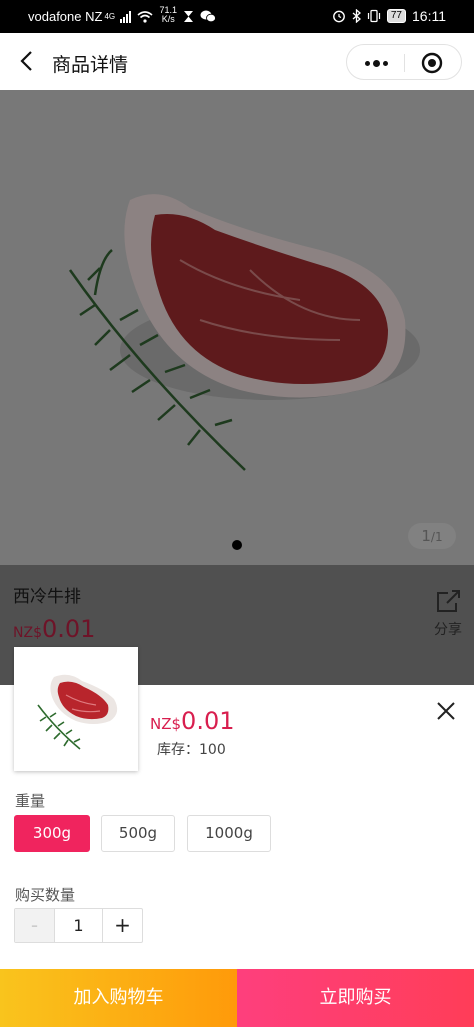 The height and width of the screenshot is (1027, 474). Describe the element at coordinates (30, 801) in the screenshot. I see `weight-label: 重量` at that location.